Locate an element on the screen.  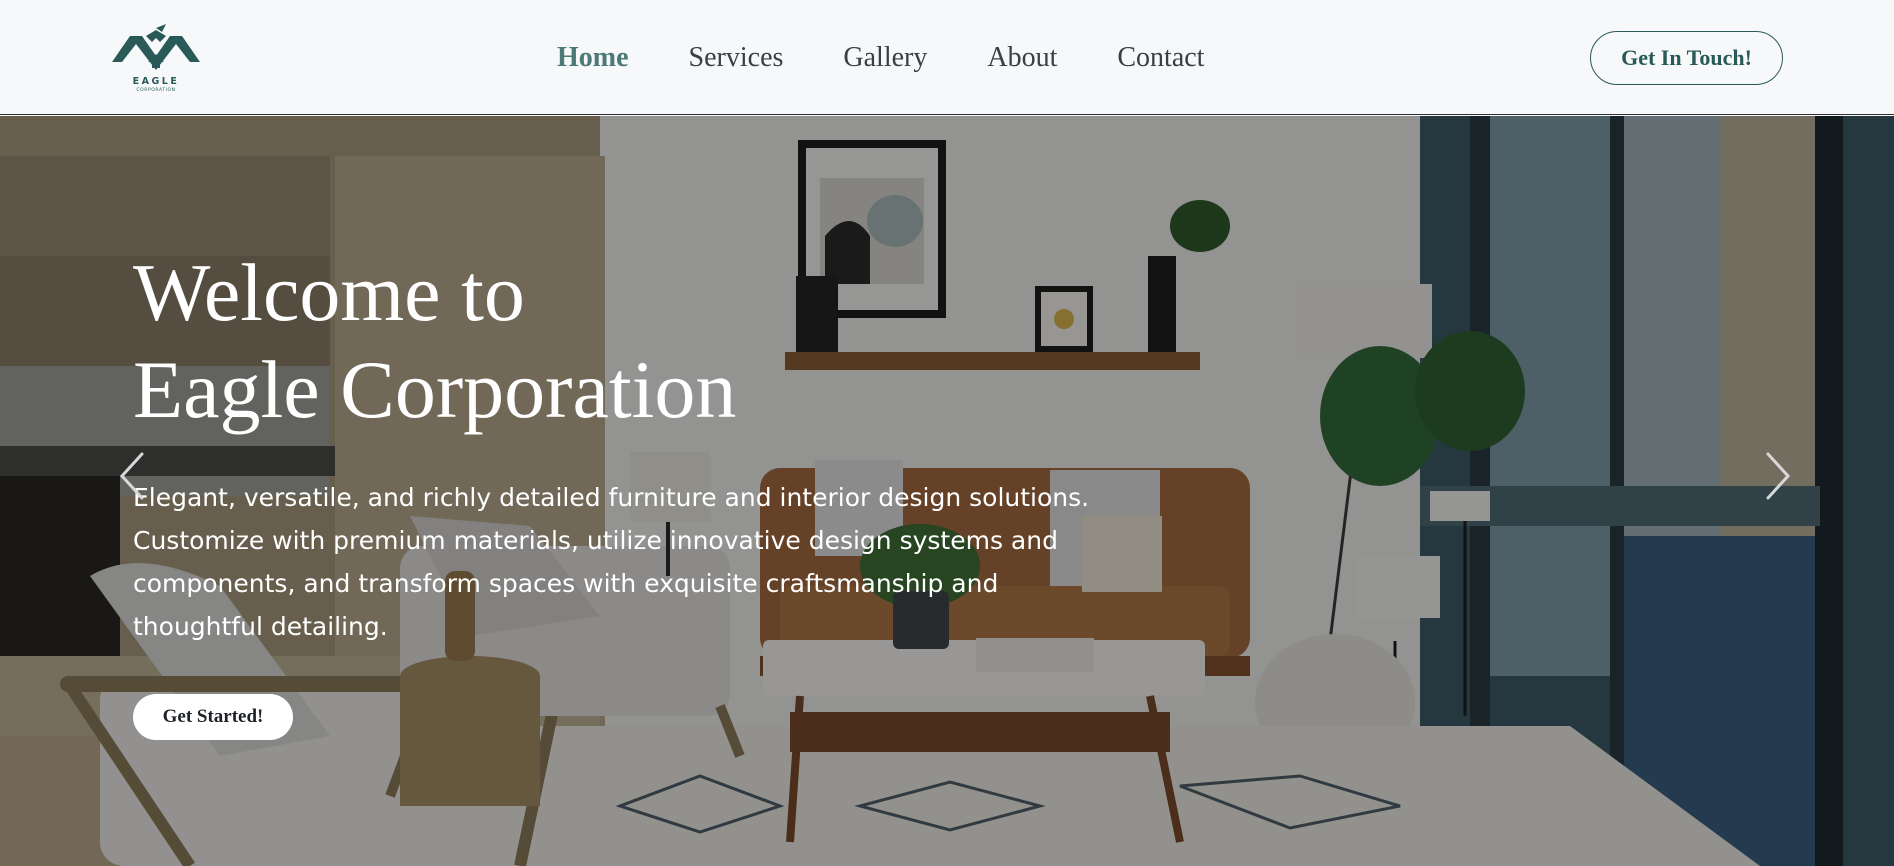
carousel-next-button is located at coordinates (1778, 476).